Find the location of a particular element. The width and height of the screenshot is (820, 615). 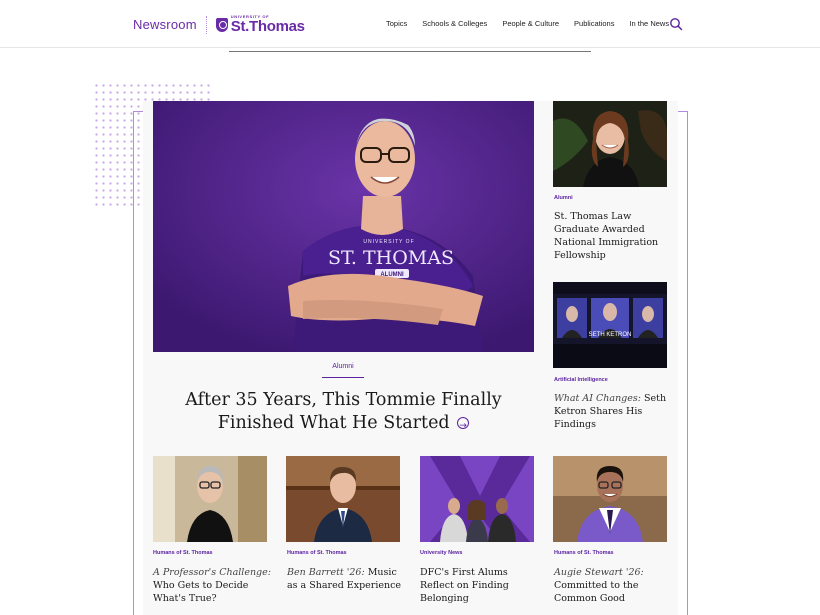

nav-publications: Publications is located at coordinates (594, 23).